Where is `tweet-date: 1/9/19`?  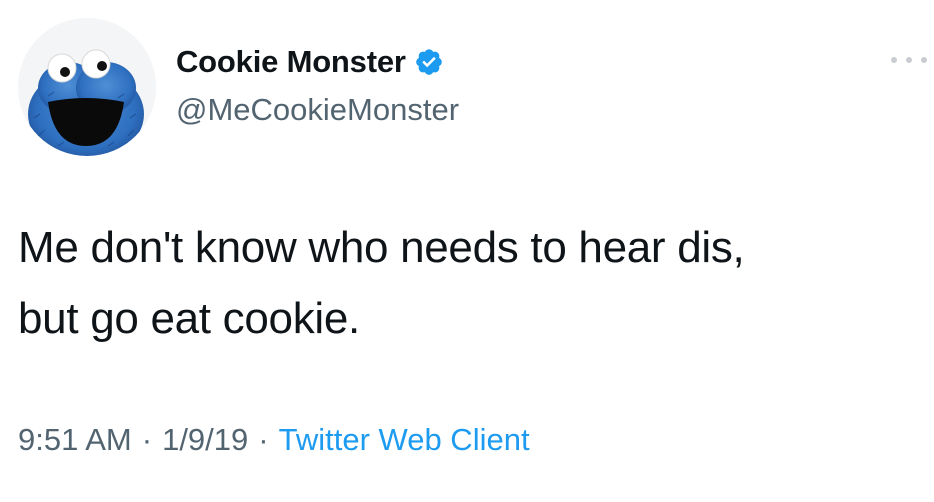 tweet-date: 1/9/19 is located at coordinates (205, 439).